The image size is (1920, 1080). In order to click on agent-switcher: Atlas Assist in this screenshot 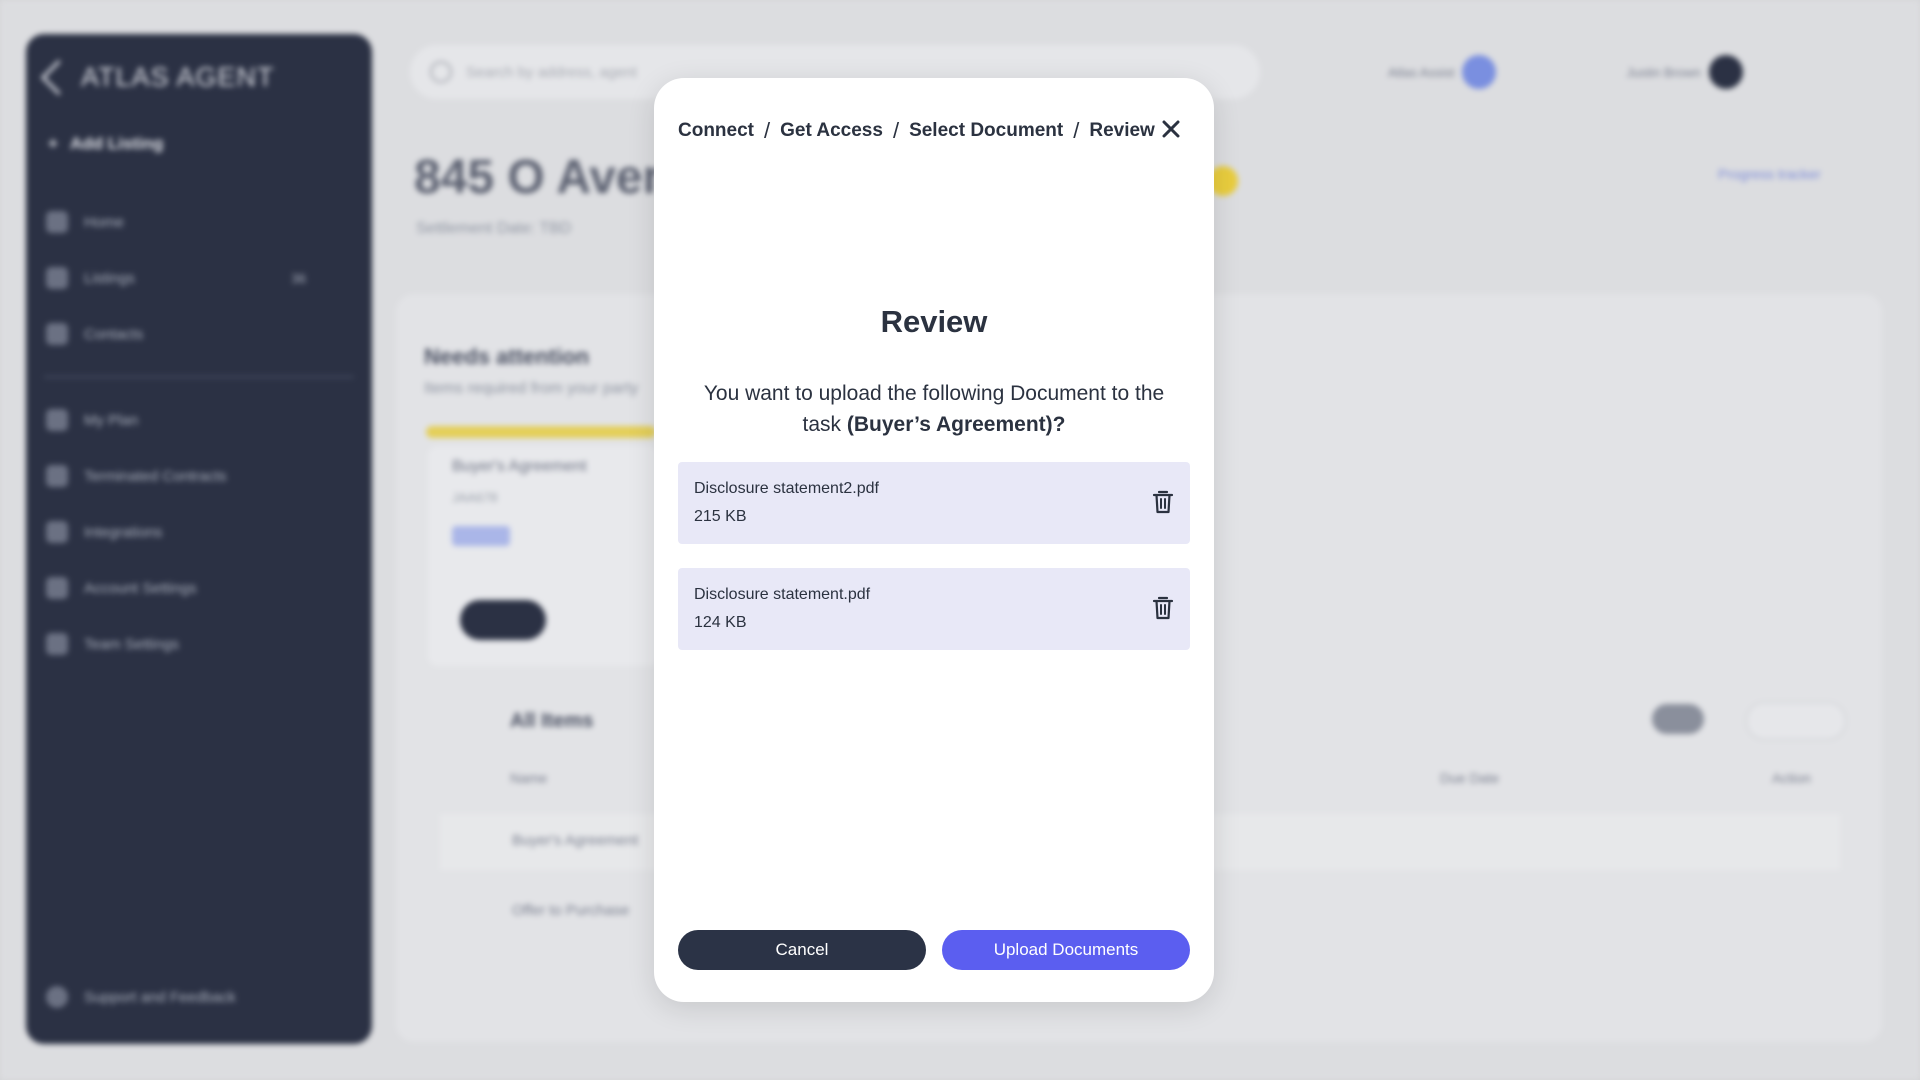, I will do `click(1442, 72)`.